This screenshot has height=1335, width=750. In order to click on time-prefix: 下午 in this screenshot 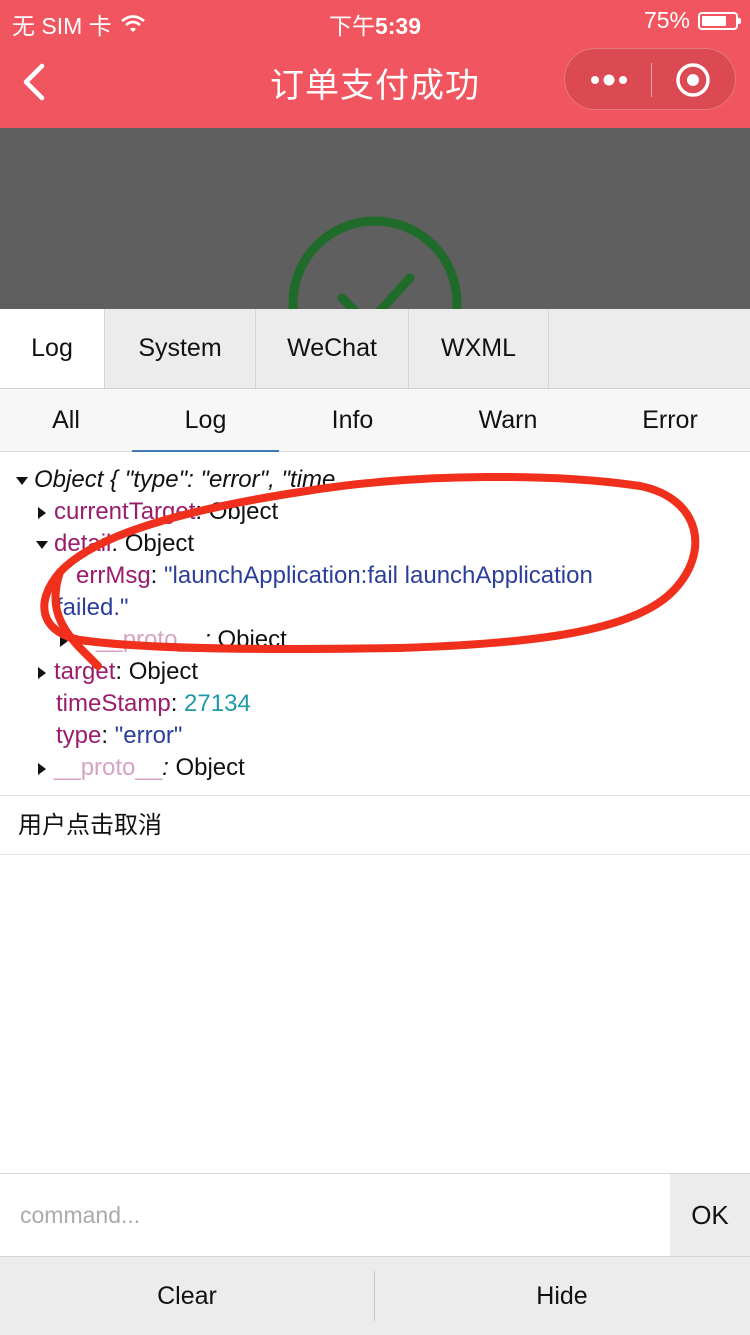, I will do `click(351, 26)`.